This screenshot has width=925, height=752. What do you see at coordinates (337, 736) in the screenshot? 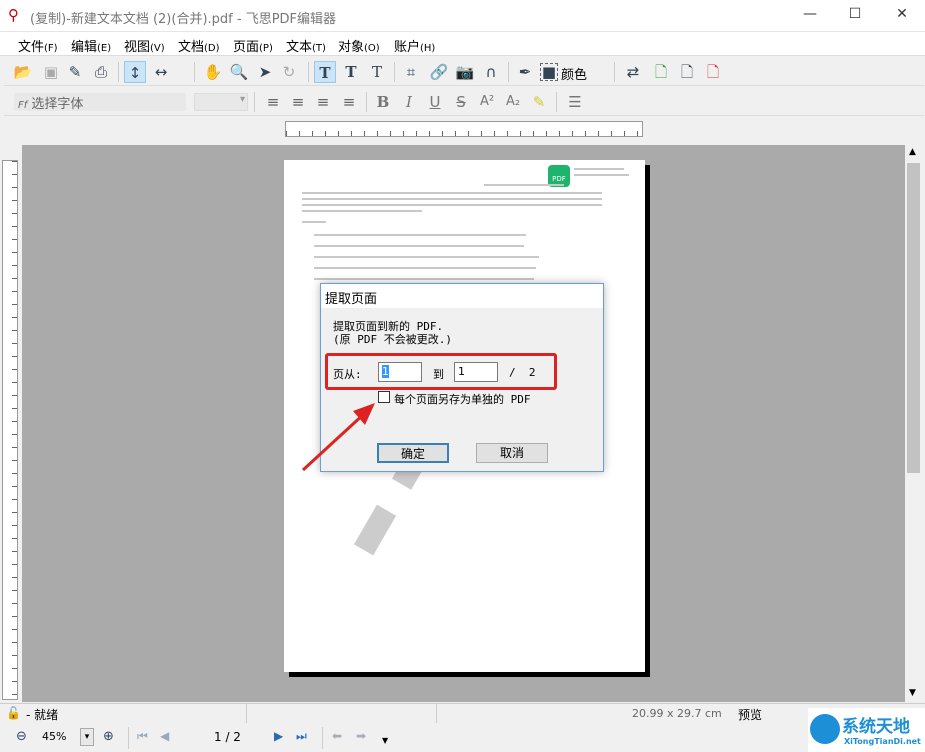
I see `back-icon: ⬅` at bounding box center [337, 736].